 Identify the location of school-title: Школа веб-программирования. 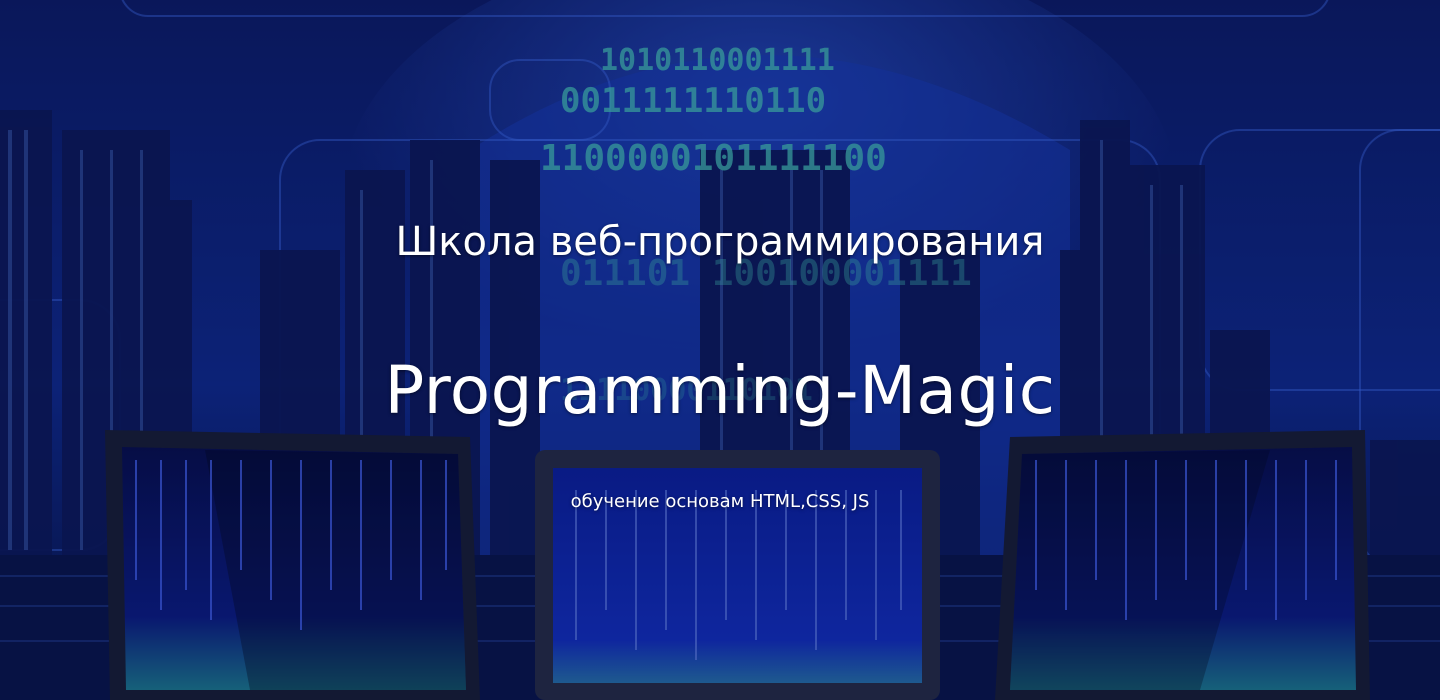
(720, 242).